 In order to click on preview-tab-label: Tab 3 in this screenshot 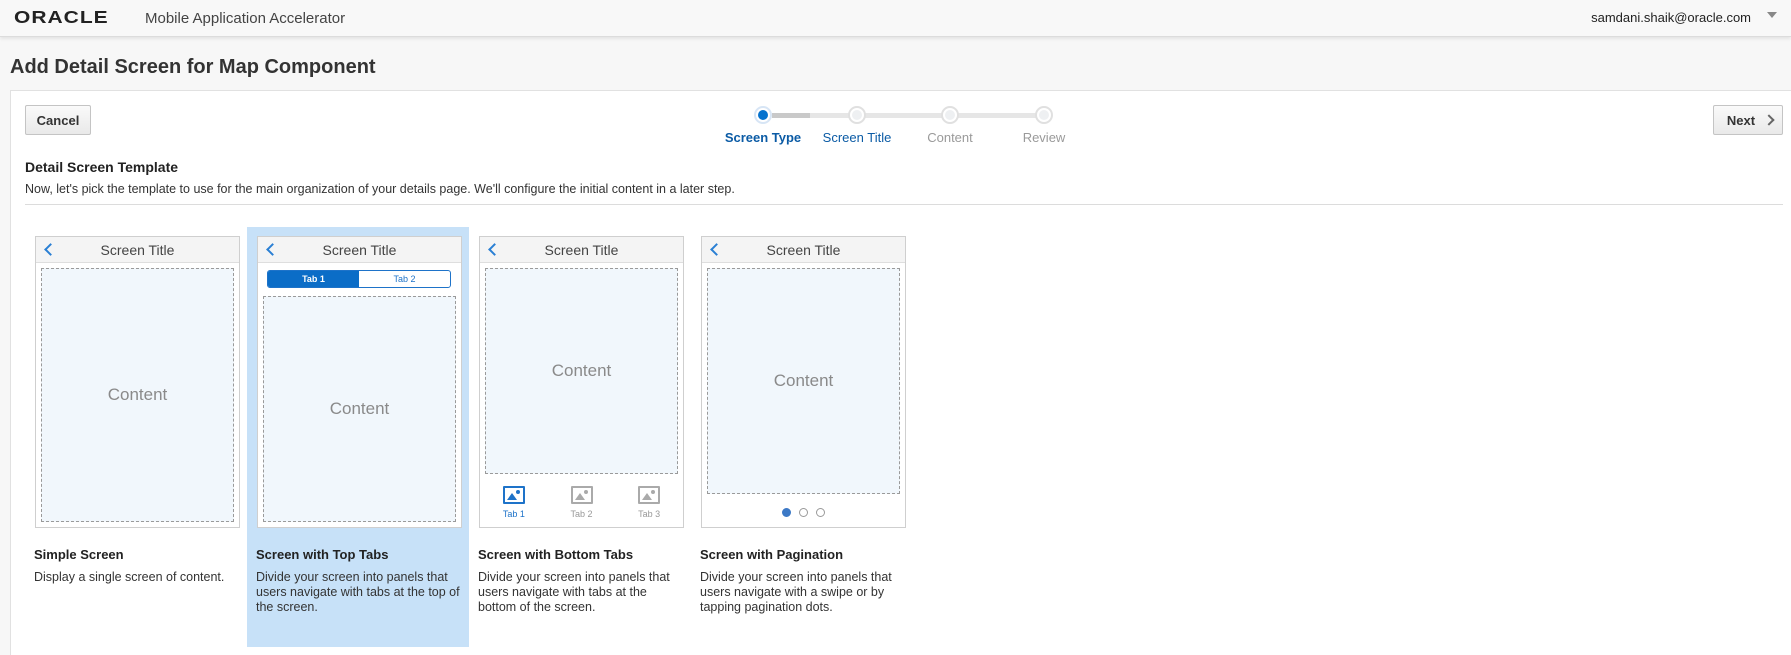, I will do `click(649, 514)`.